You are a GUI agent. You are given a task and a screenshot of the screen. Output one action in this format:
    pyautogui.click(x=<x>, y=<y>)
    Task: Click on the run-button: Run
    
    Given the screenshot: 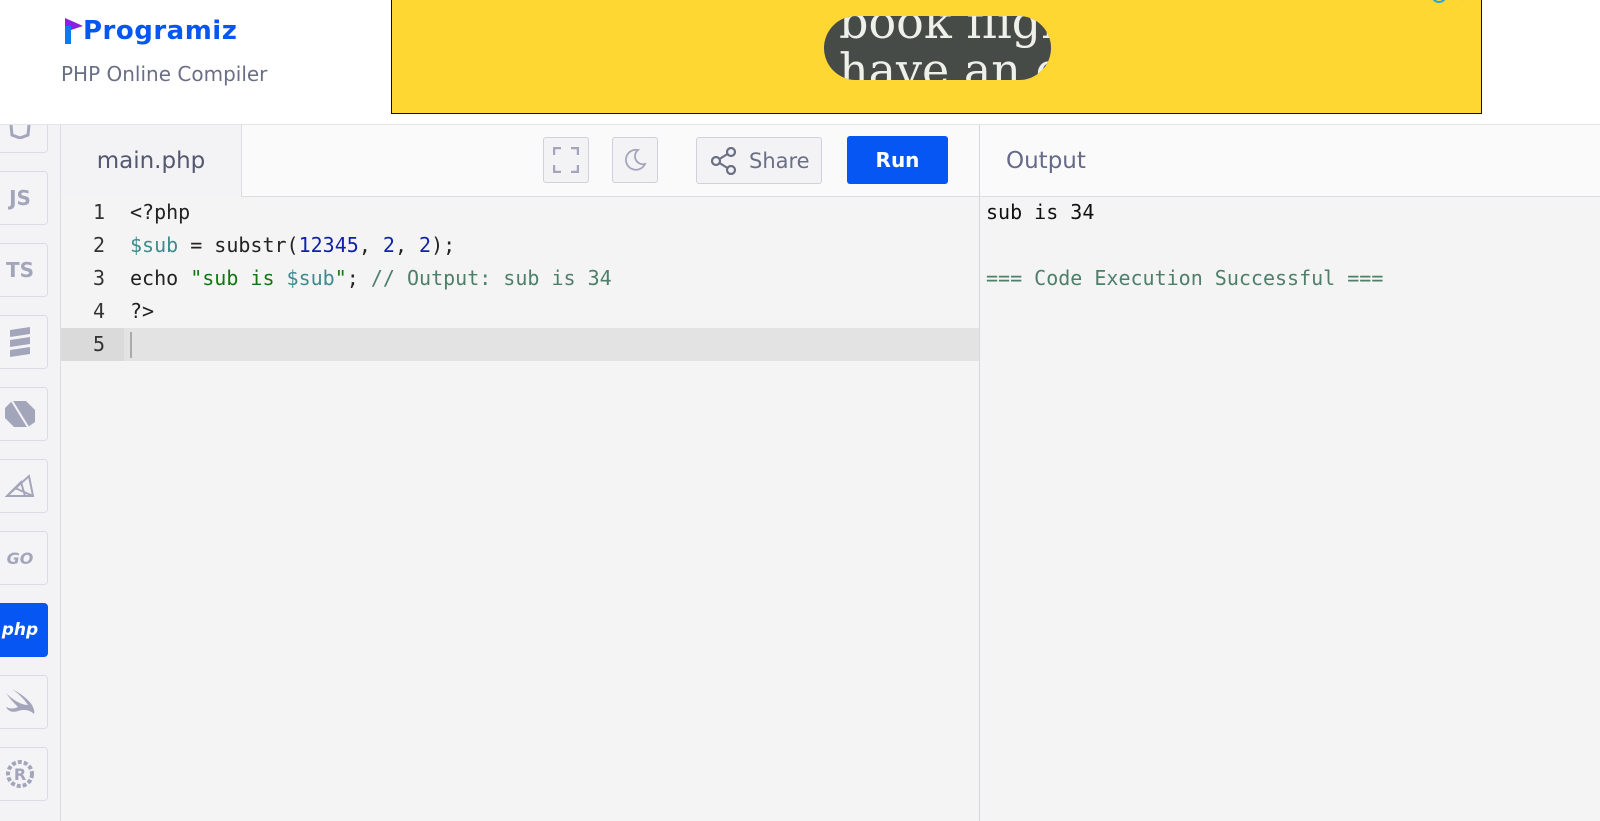 What is the action you would take?
    pyautogui.click(x=897, y=160)
    